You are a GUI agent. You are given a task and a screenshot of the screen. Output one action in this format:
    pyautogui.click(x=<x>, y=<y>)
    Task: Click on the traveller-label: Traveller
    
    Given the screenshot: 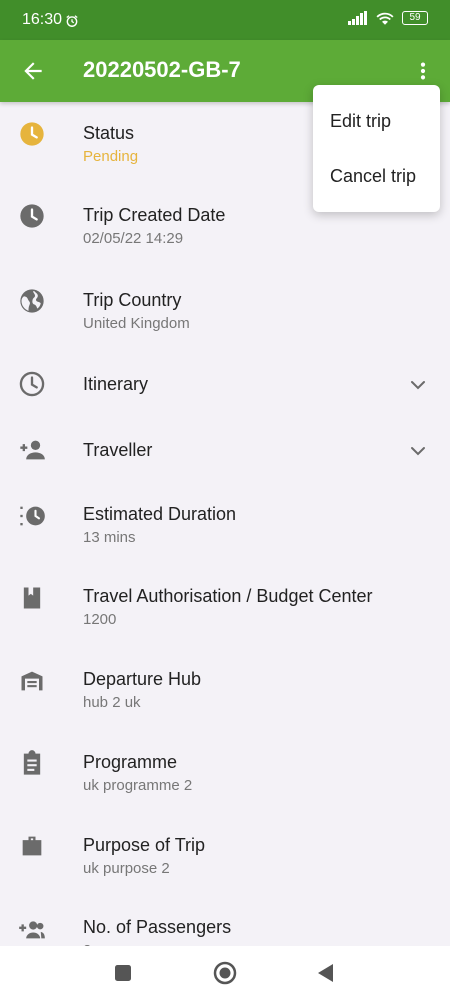 What is the action you would take?
    pyautogui.click(x=118, y=450)
    